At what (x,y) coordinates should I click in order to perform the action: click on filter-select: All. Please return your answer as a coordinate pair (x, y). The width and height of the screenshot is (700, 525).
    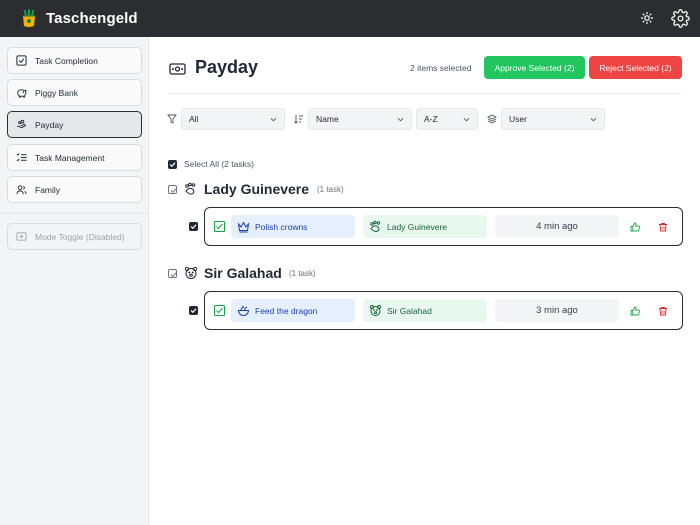
    Looking at the image, I should click on (233, 119).